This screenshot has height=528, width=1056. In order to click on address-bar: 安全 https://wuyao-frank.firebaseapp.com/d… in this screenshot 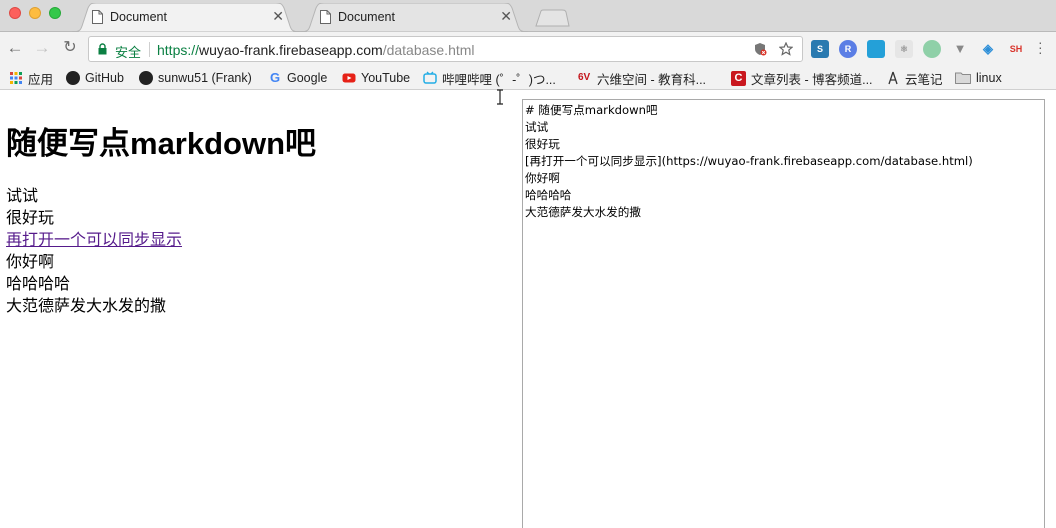, I will do `click(445, 49)`.